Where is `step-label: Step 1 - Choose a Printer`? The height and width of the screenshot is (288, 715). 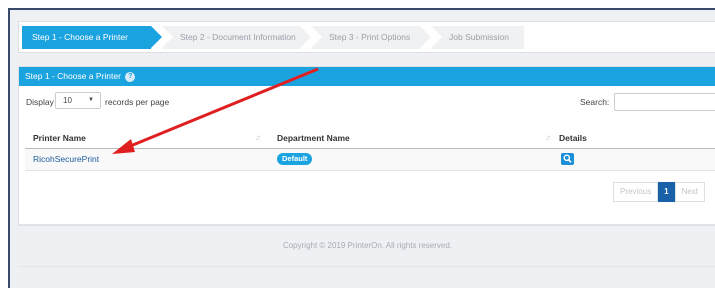 step-label: Step 1 - Choose a Printer is located at coordinates (80, 37).